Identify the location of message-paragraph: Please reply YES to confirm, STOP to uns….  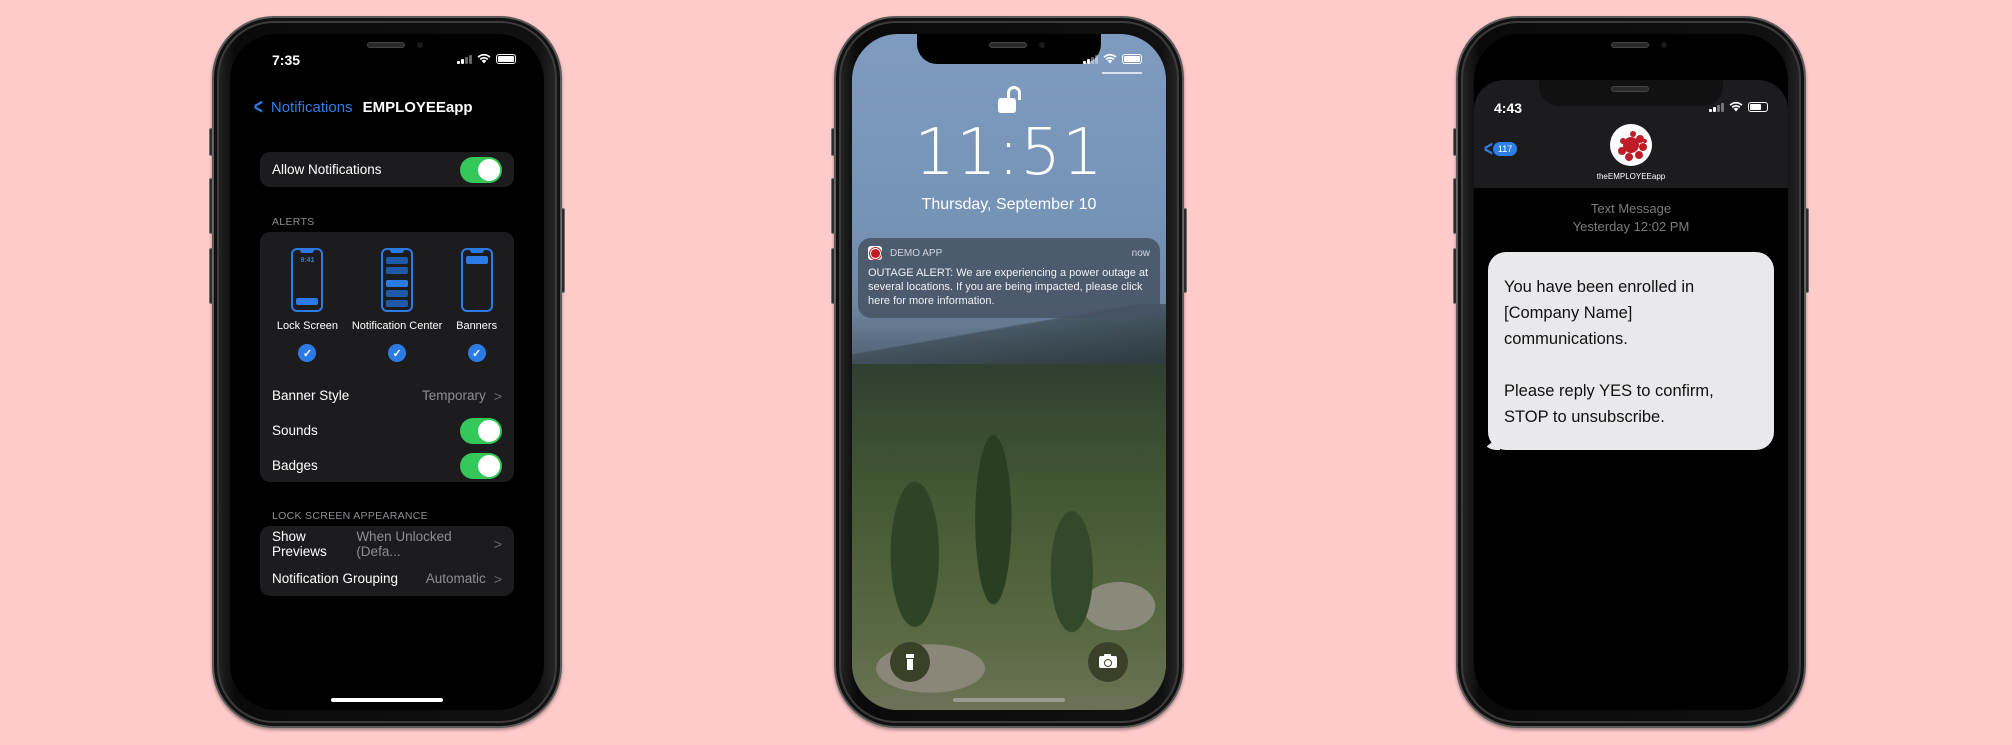
(1609, 404).